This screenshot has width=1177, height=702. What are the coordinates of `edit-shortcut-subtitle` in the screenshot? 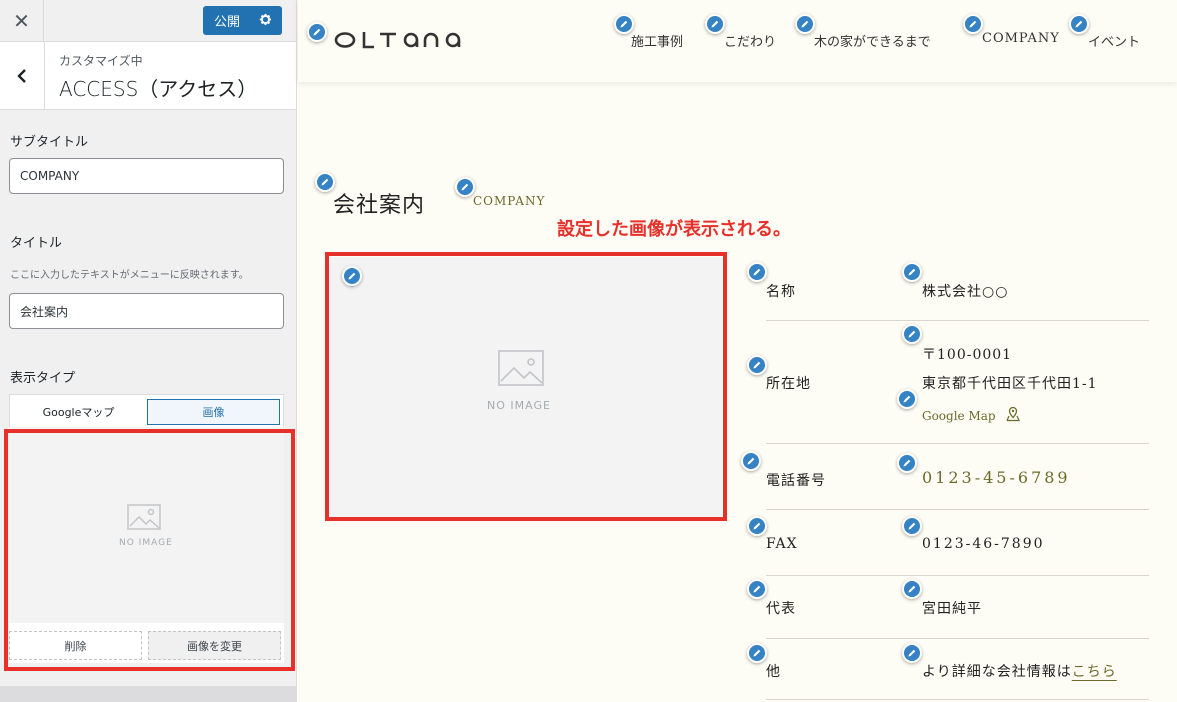 It's located at (465, 187).